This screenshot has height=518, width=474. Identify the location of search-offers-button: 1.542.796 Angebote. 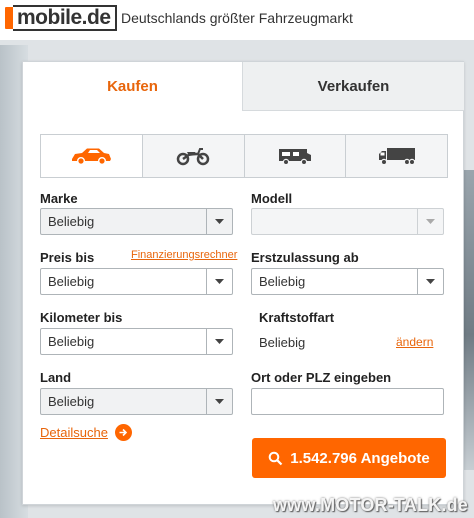
(349, 458).